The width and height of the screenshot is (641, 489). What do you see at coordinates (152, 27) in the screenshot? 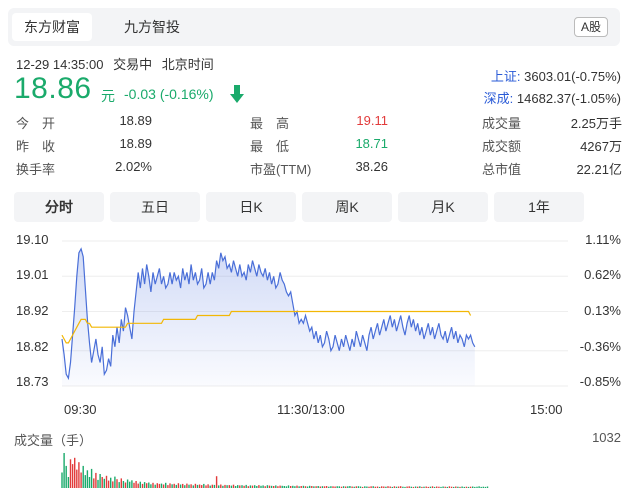
I see `tab-jiufang: 九方智投` at bounding box center [152, 27].